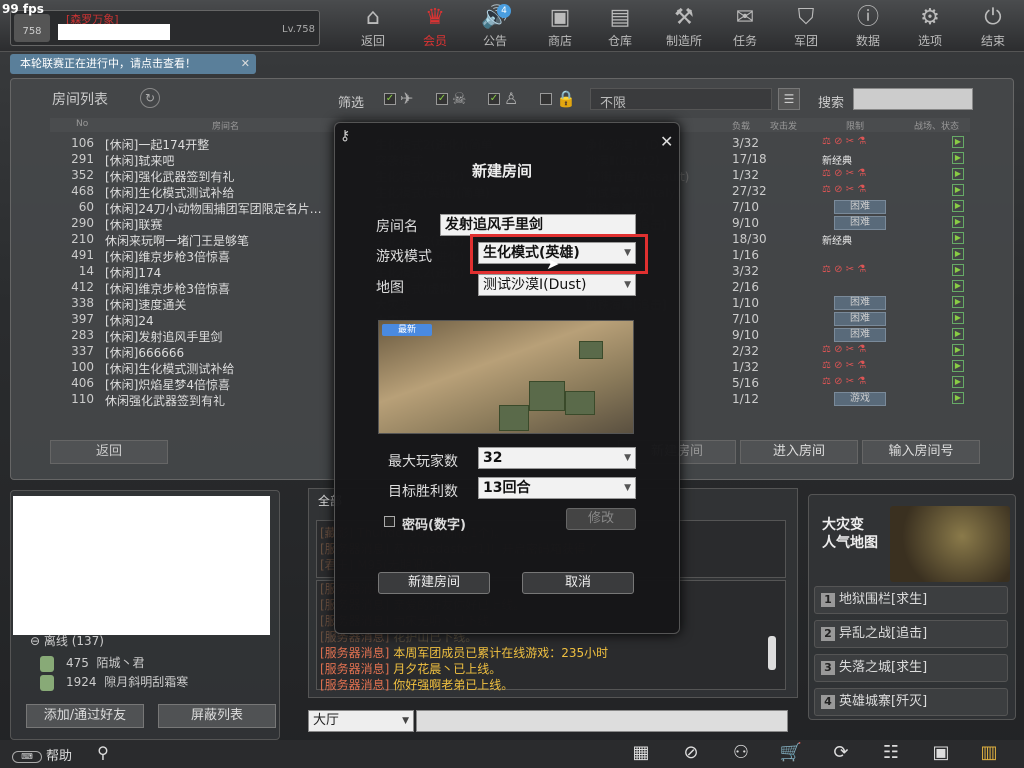 The width and height of the screenshot is (1024, 768). I want to click on nav-clan-button: ⛉ 军团, so click(806, 27).